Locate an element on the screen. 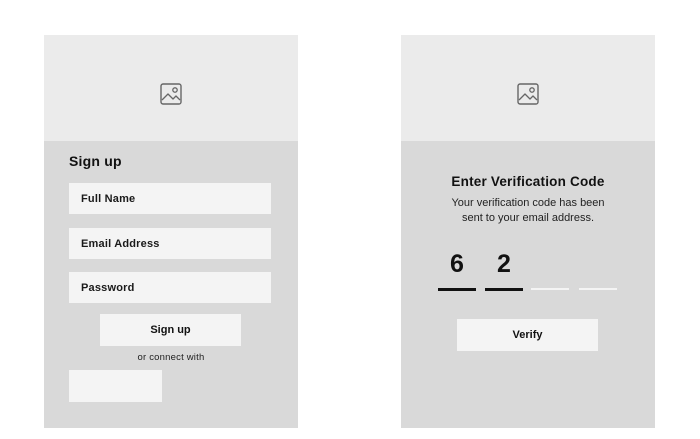 Image resolution: width=700 pixels, height=439 pixels. verification-title: Enter Verification Code is located at coordinates (528, 181).